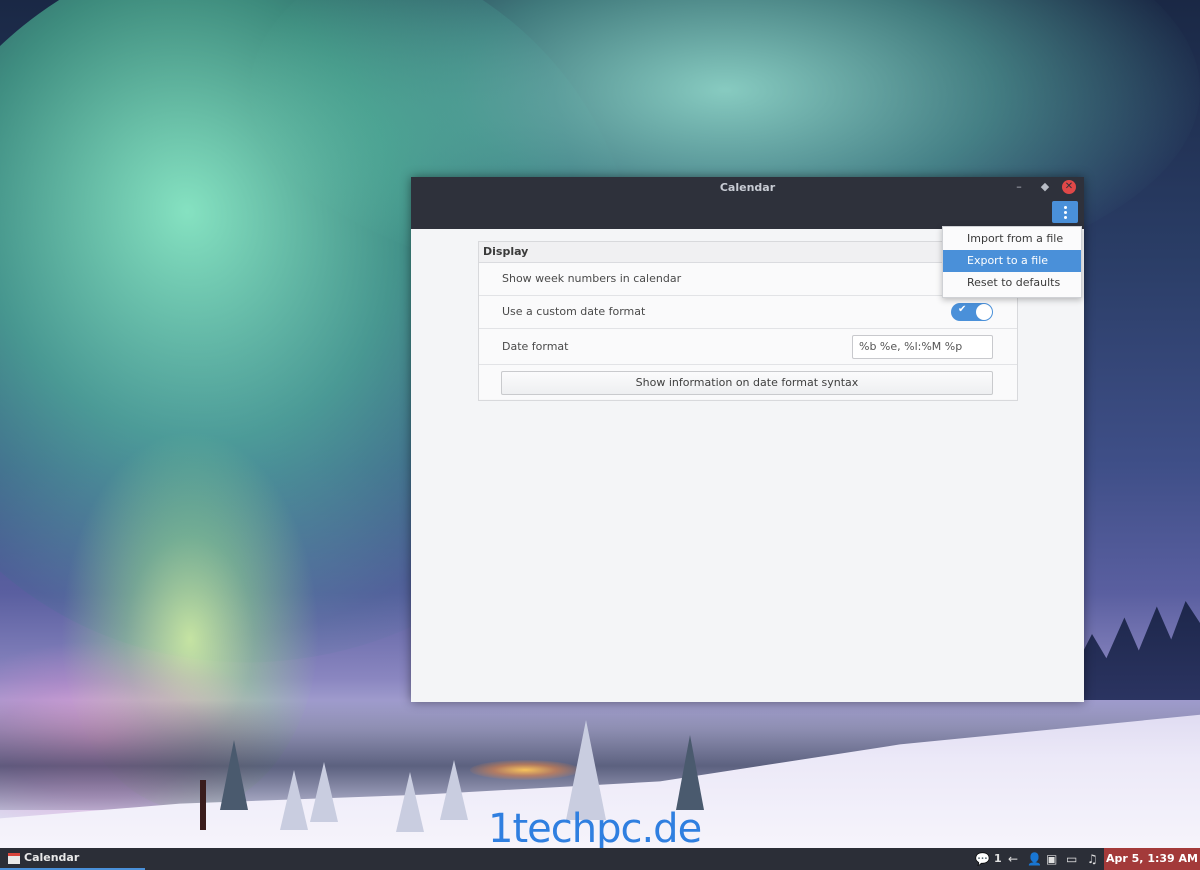 Image resolution: width=1200 pixels, height=870 pixels. Describe the element at coordinates (748, 312) in the screenshot. I see `setting-row-custom-date: Use a custom date format ✔` at that location.